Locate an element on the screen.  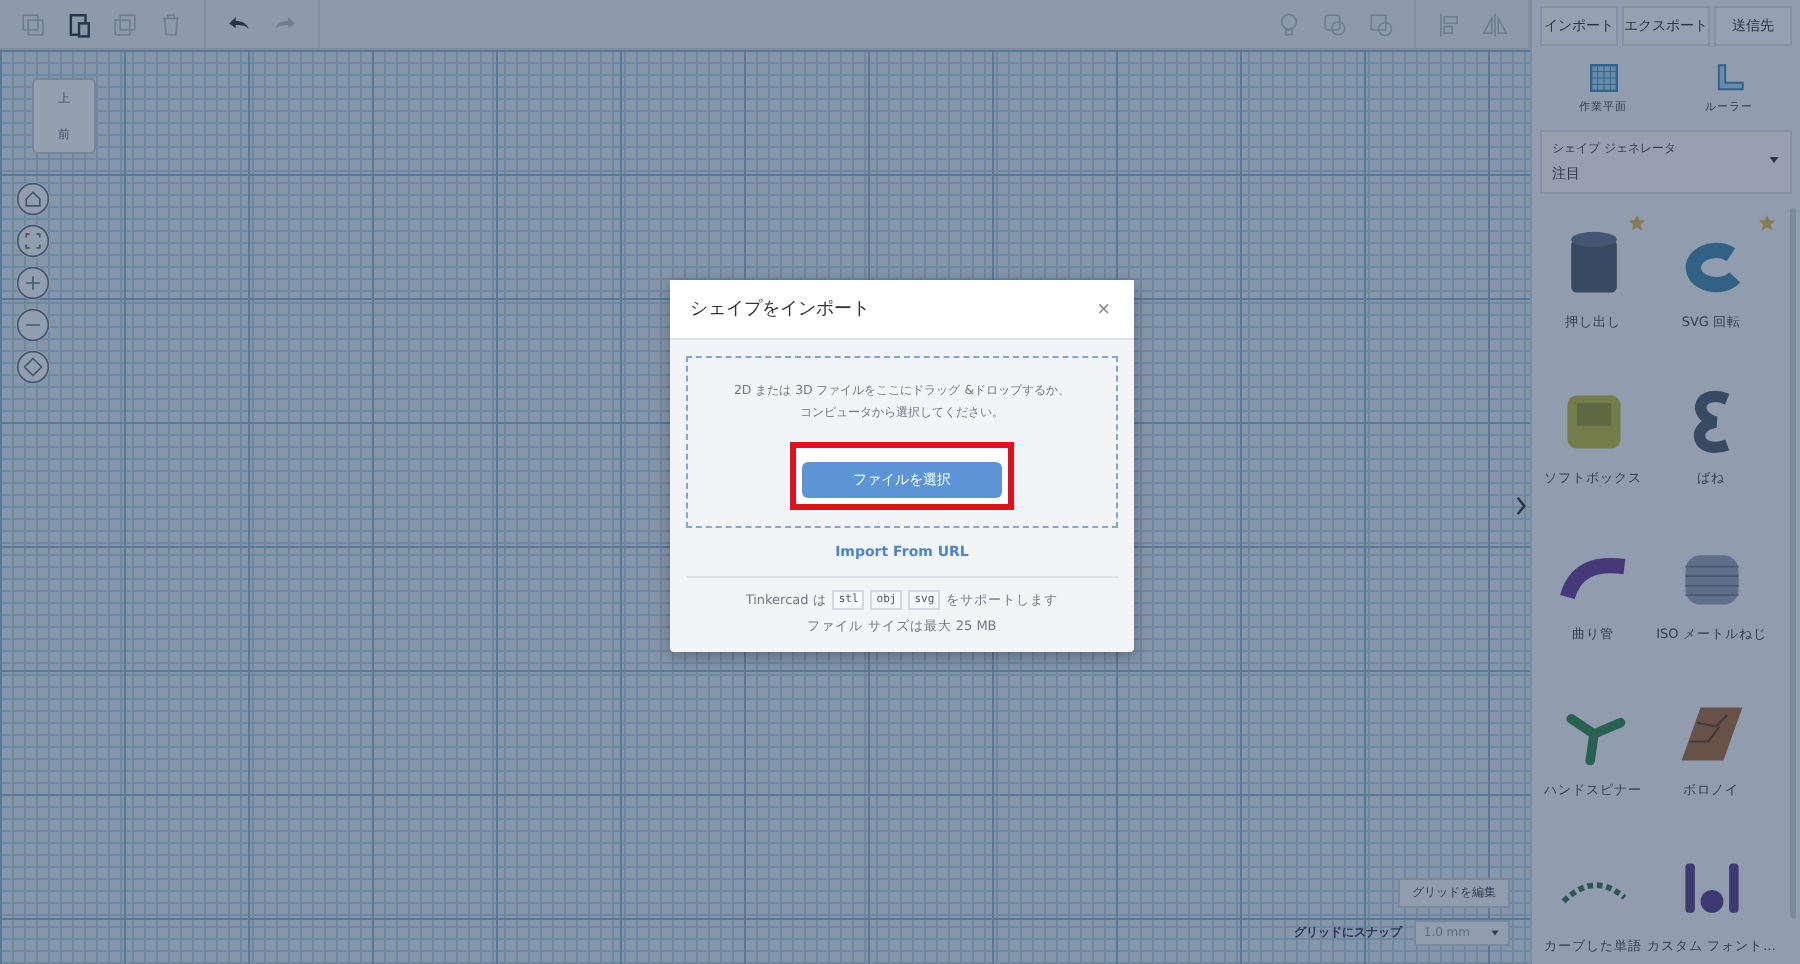
group-icon is located at coordinates (1335, 24).